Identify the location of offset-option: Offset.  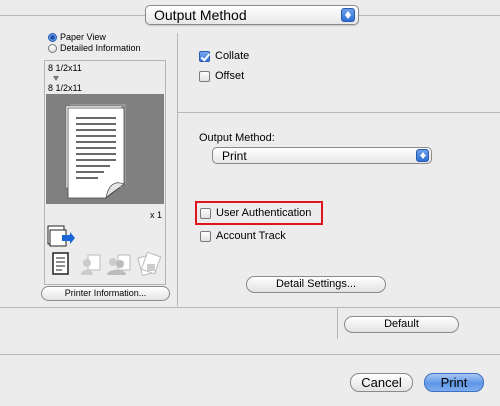
(221, 76).